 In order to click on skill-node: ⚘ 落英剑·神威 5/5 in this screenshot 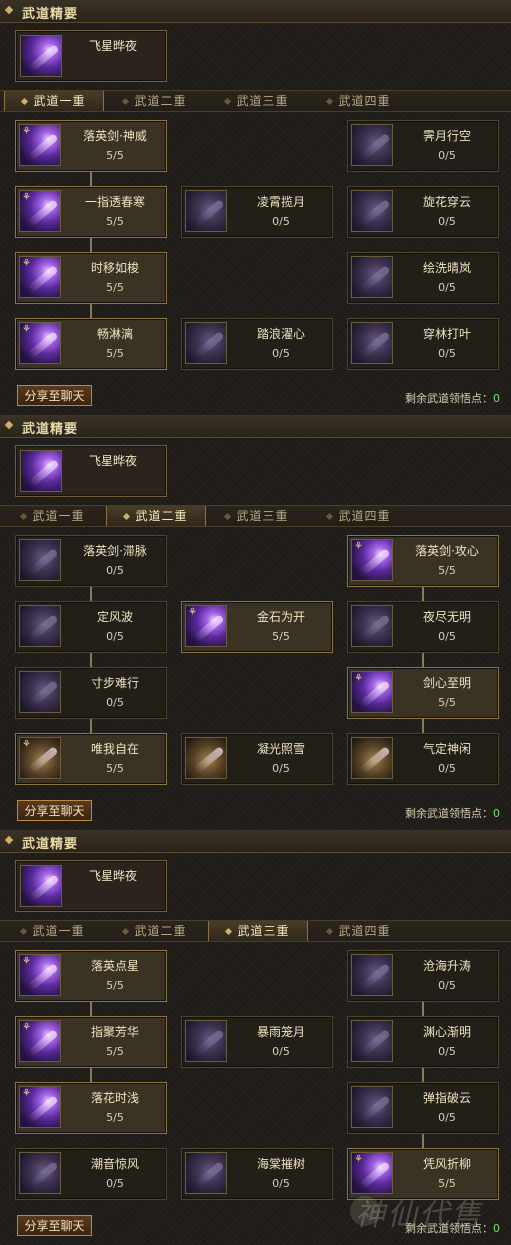, I will do `click(91, 146)`.